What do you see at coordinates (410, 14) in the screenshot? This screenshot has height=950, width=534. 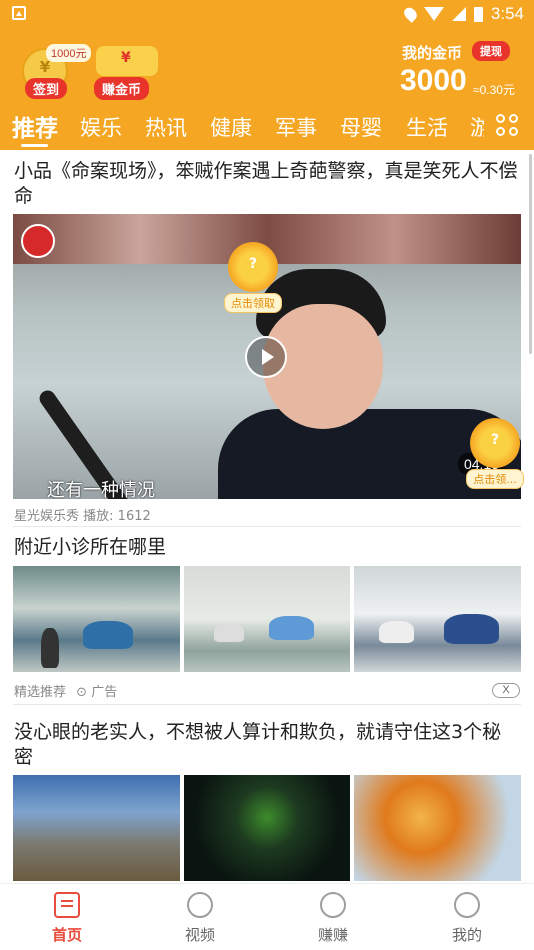 I see `location-icon` at bounding box center [410, 14].